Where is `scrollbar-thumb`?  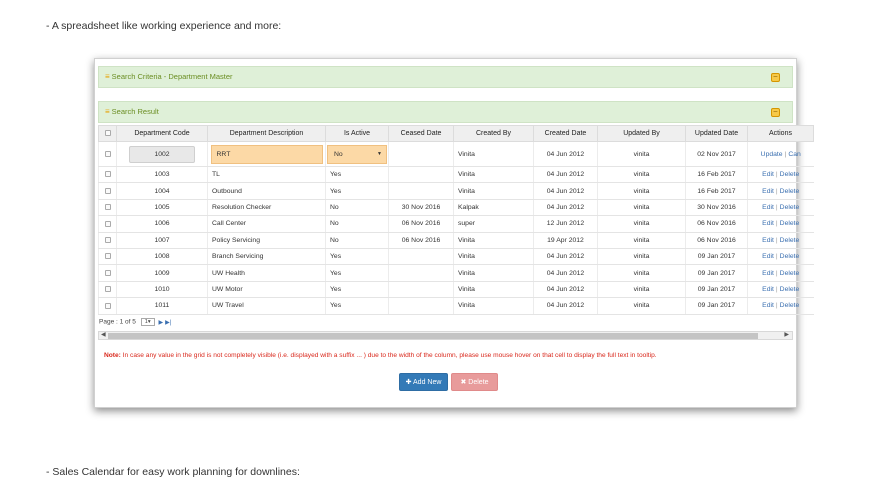 scrollbar-thumb is located at coordinates (433, 336).